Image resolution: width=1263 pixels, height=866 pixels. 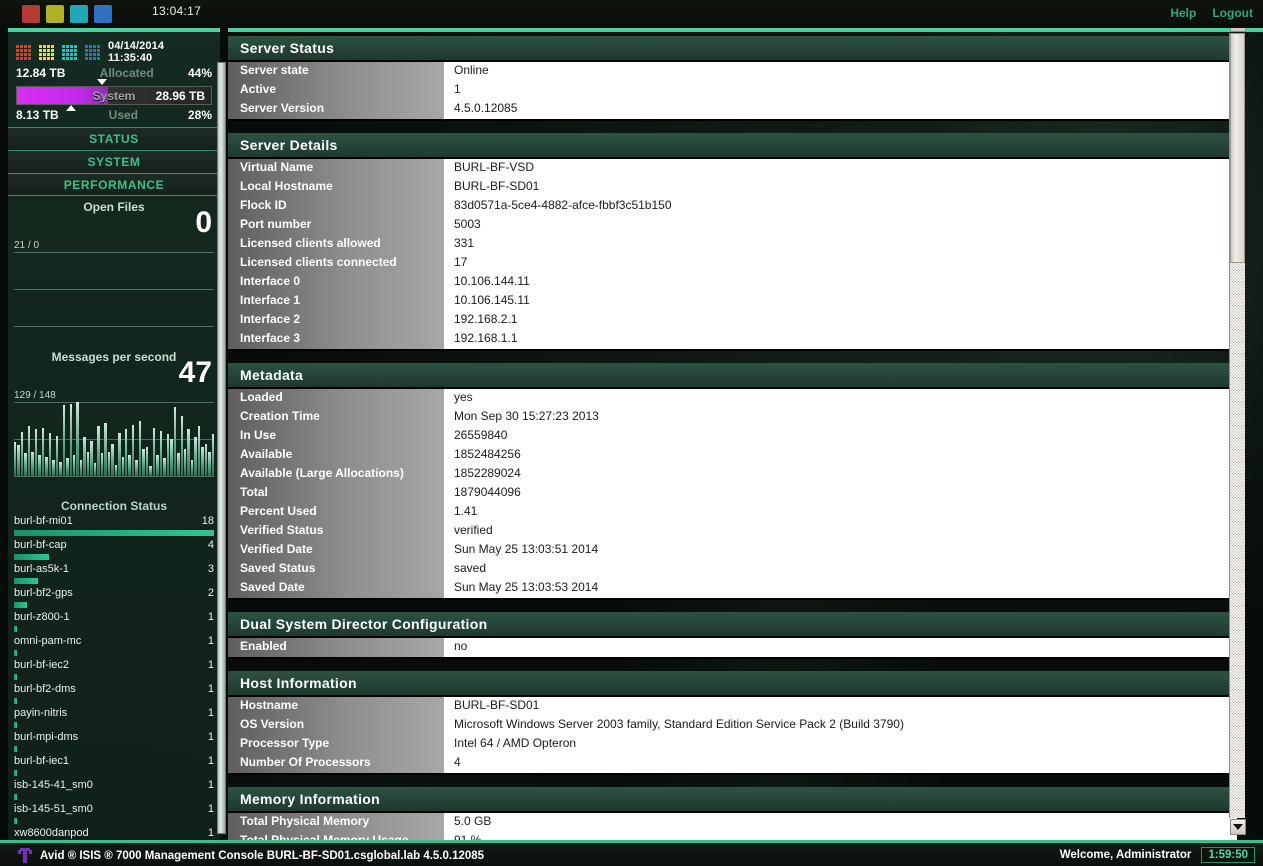 I want to click on table-row: Port number 5003, so click(x=732, y=225).